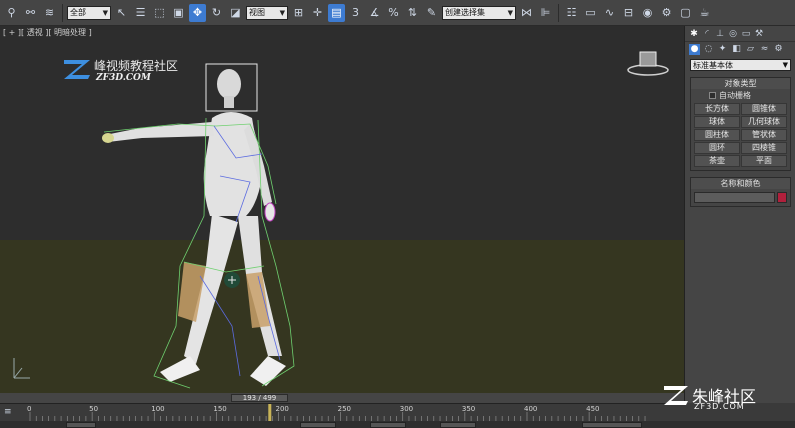 Image resolution: width=795 pixels, height=428 pixels. I want to click on motion-tab-icon: ◎, so click(733, 34).